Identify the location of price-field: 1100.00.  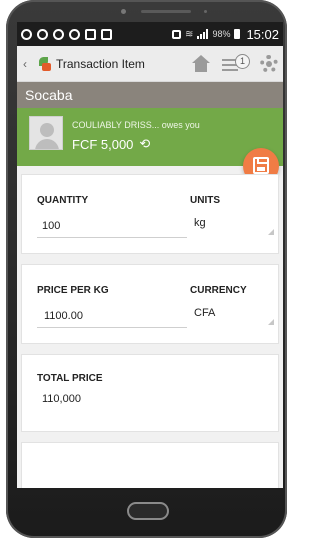
(63, 316).